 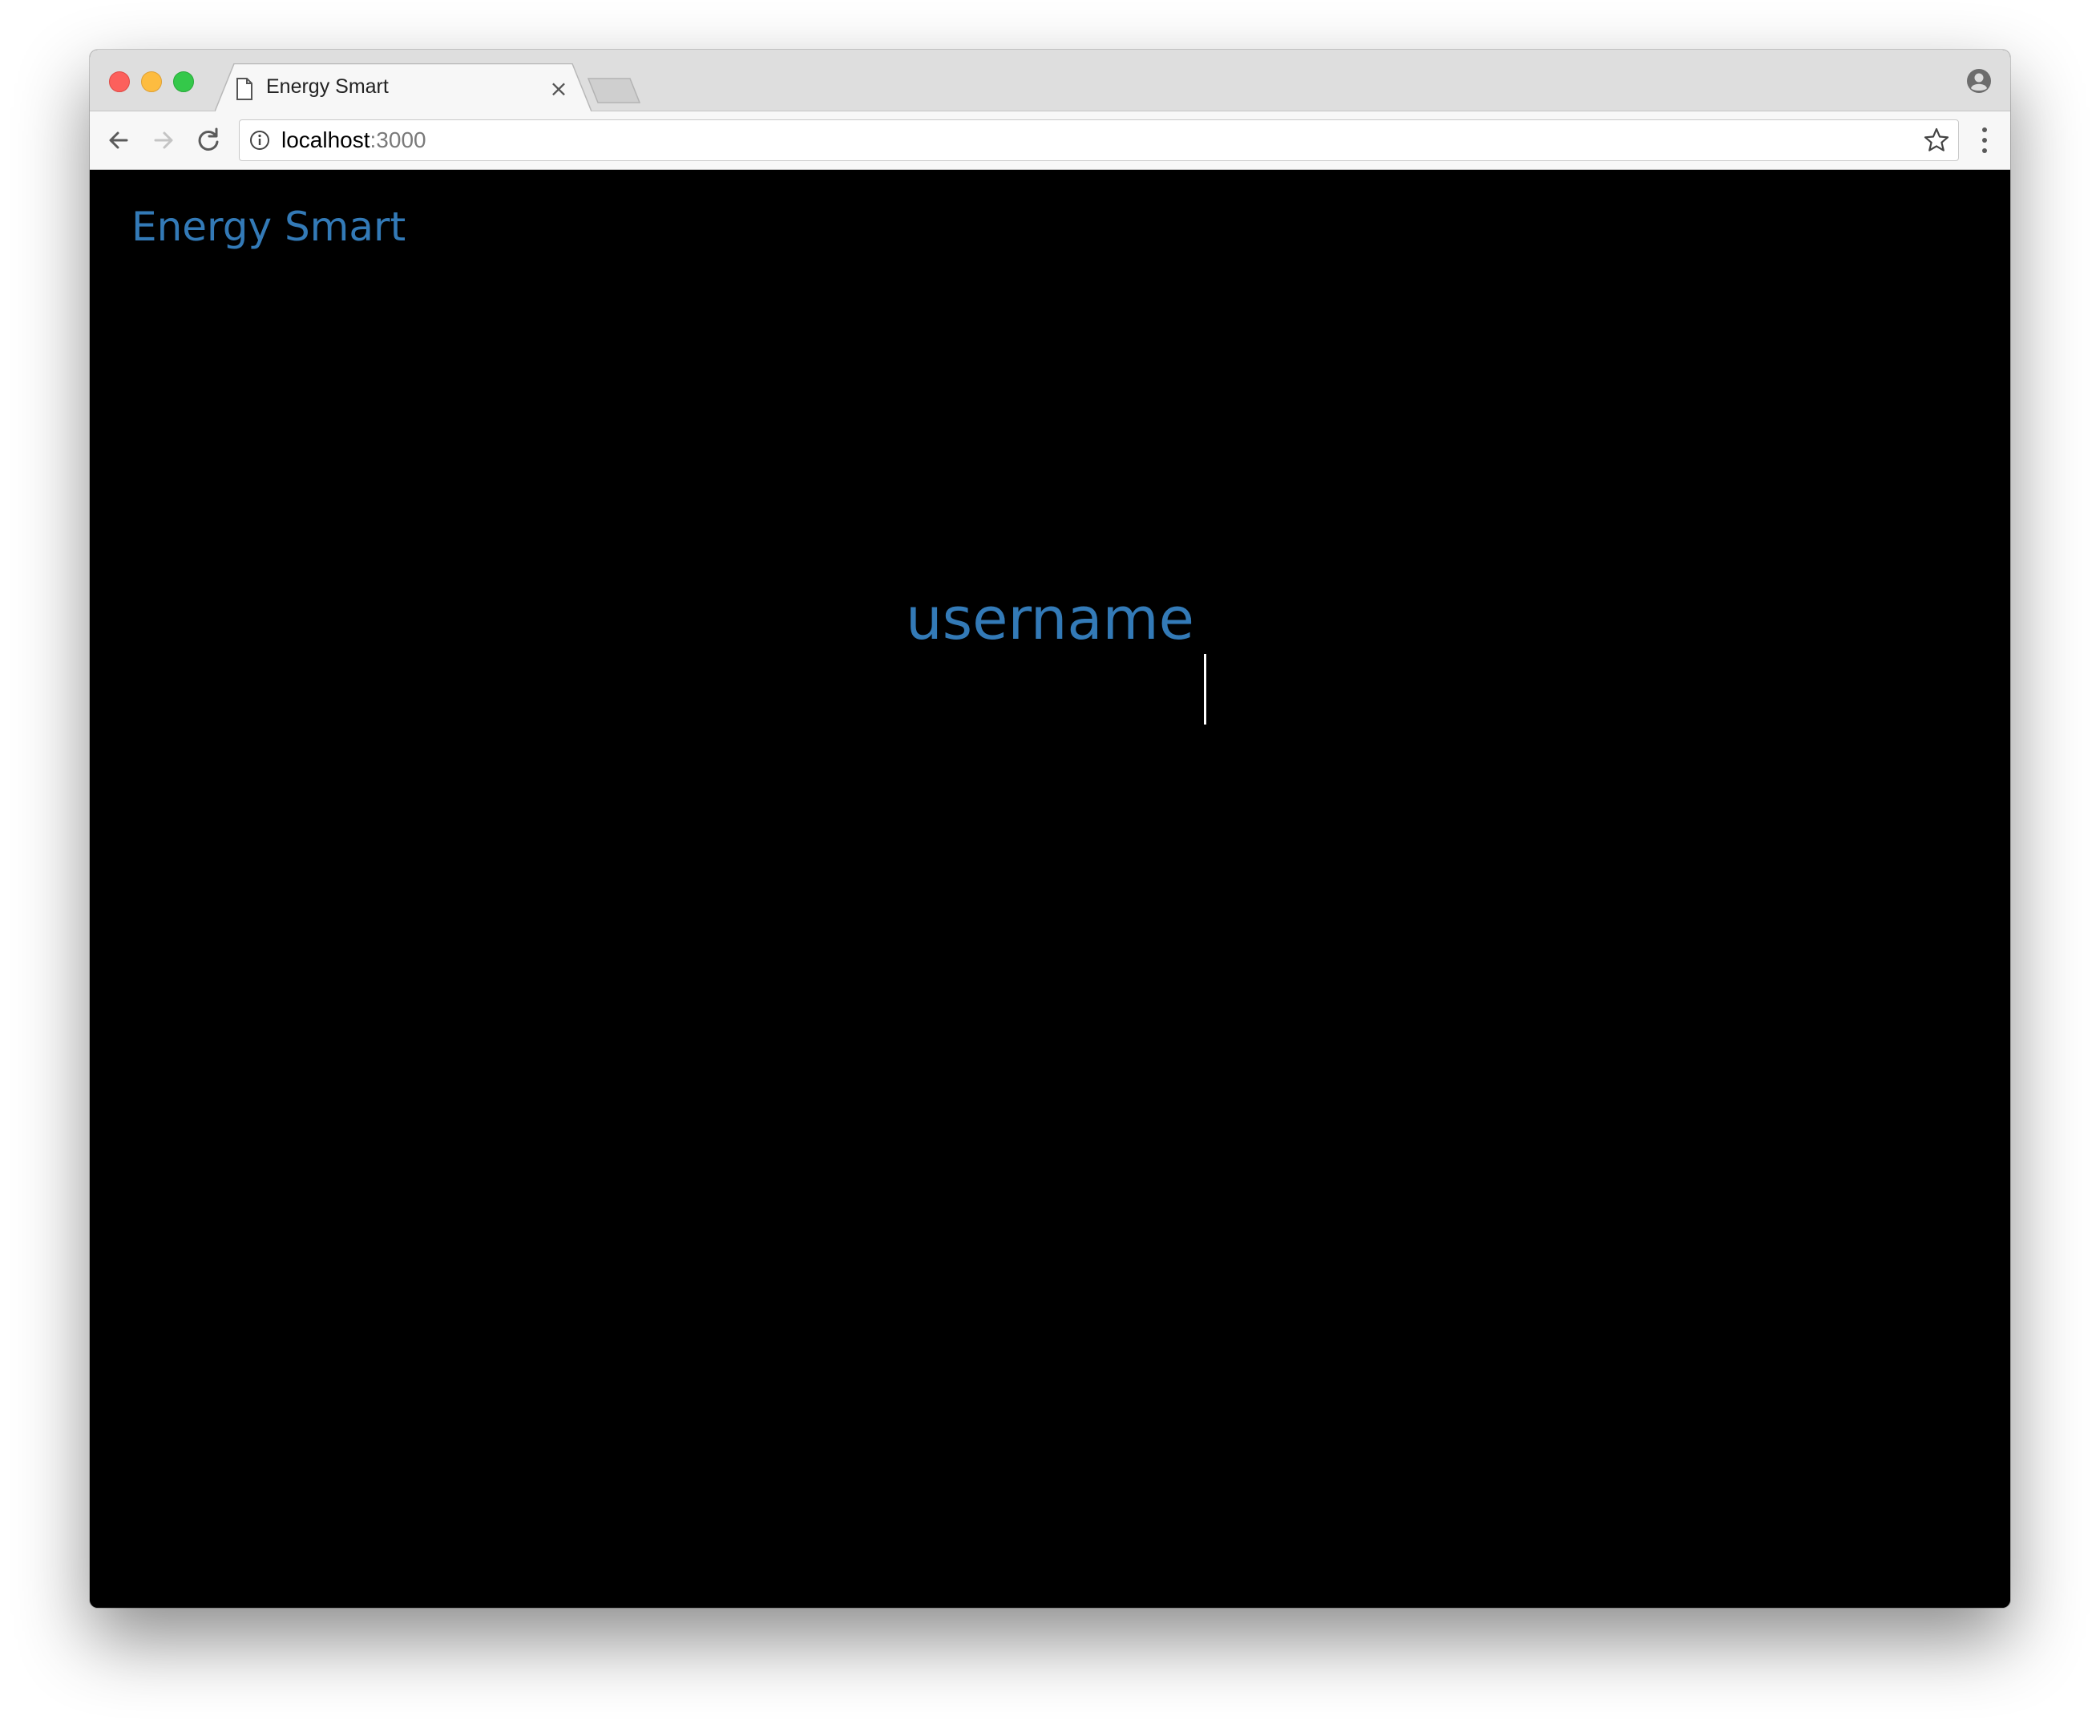 I want to click on window-minimize-button, so click(x=151, y=82).